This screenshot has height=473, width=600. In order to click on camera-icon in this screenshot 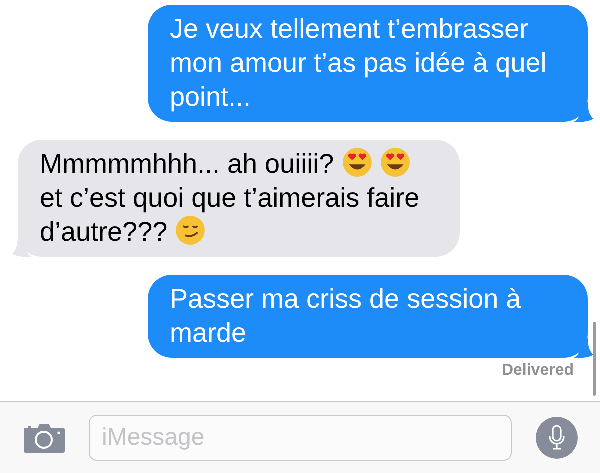, I will do `click(44, 437)`.